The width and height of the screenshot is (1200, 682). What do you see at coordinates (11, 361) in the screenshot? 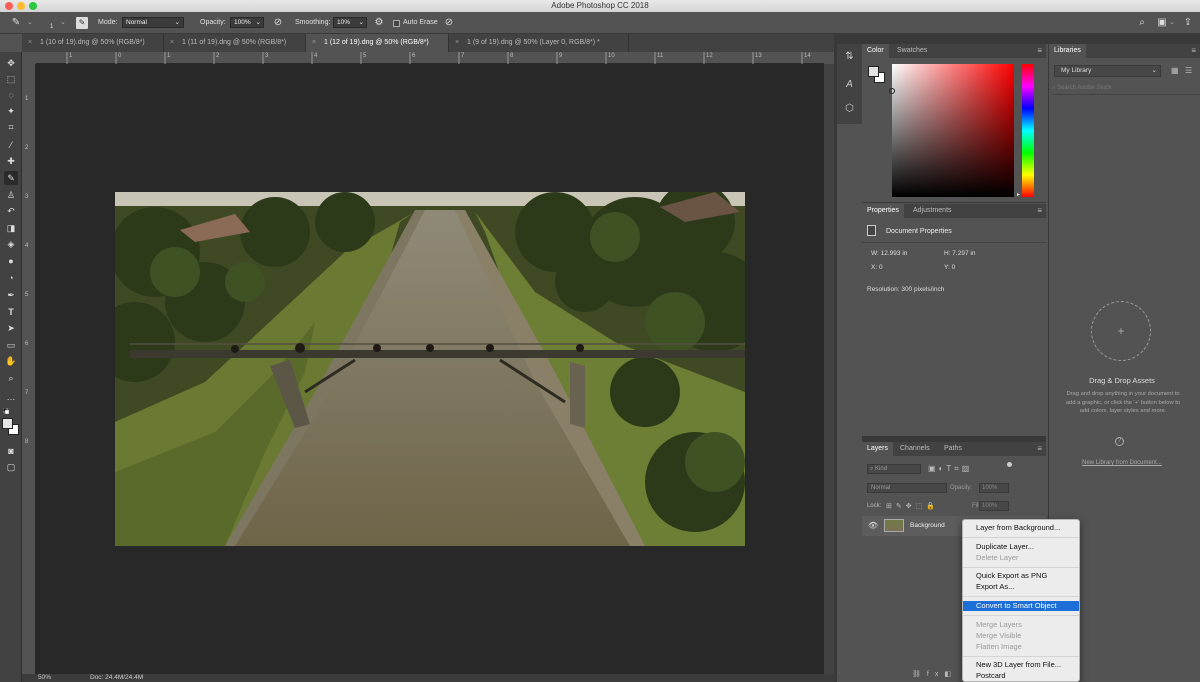
I see `hand-tool-icon: ✋` at bounding box center [11, 361].